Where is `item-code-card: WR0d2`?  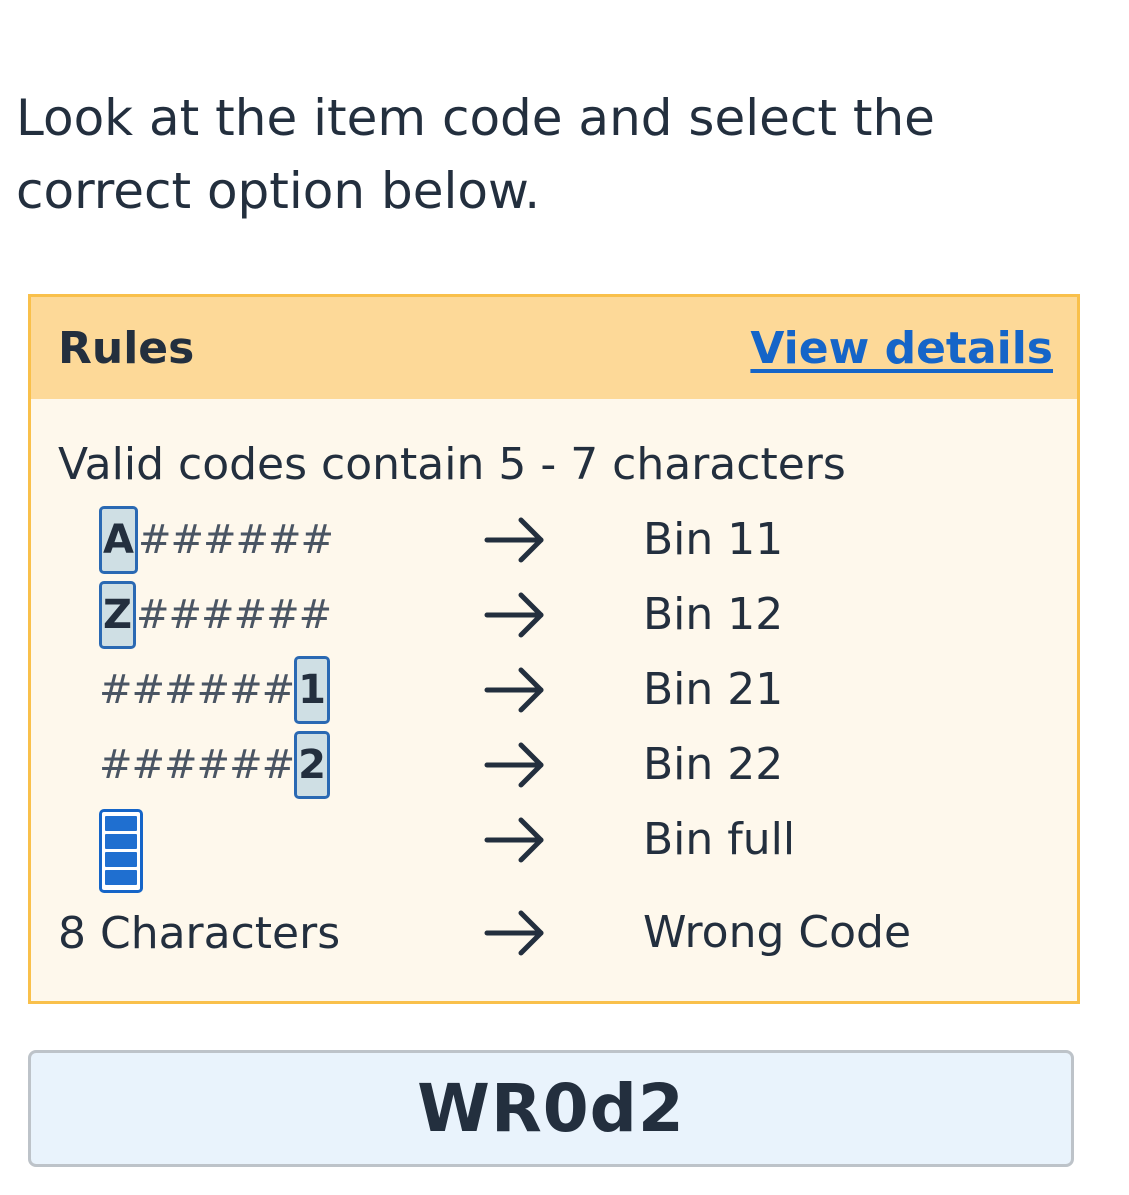 item-code-card: WR0d2 is located at coordinates (551, 1108).